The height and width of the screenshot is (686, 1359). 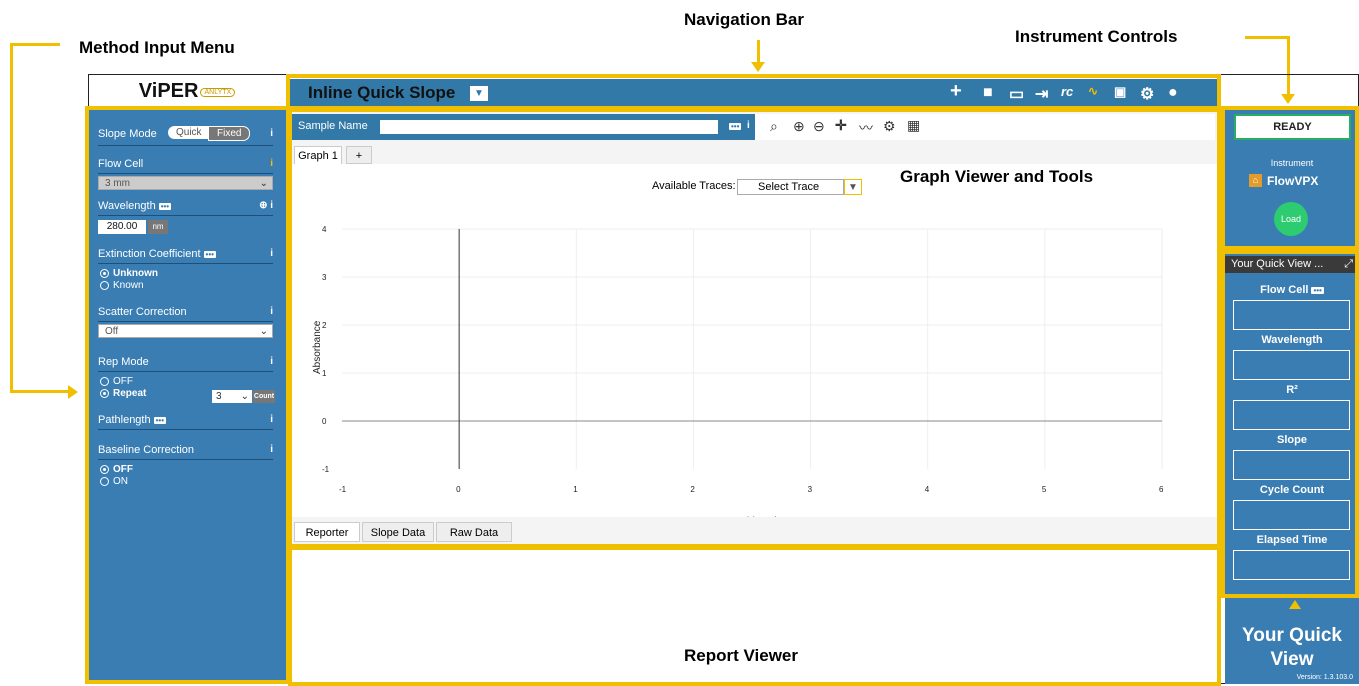 I want to click on method-arrow-head, so click(x=73, y=392).